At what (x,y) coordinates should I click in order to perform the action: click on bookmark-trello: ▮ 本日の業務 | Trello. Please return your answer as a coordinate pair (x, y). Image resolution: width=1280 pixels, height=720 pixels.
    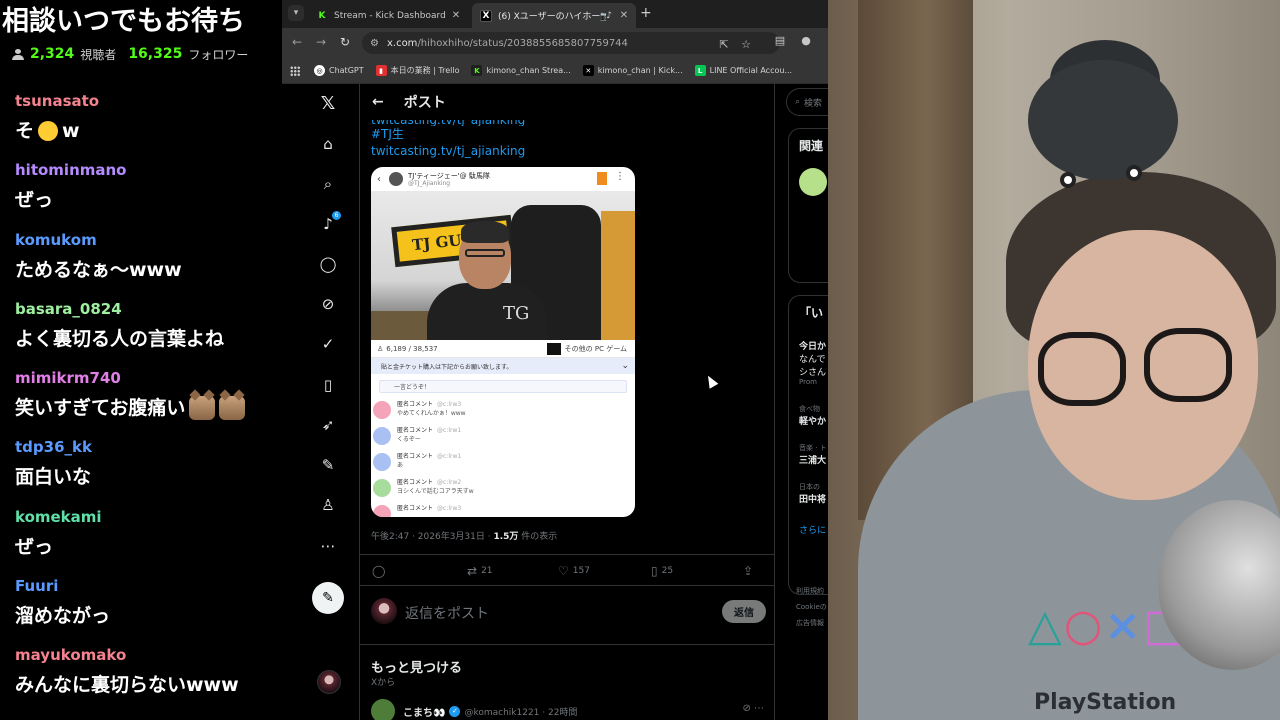
    Looking at the image, I should click on (417, 70).